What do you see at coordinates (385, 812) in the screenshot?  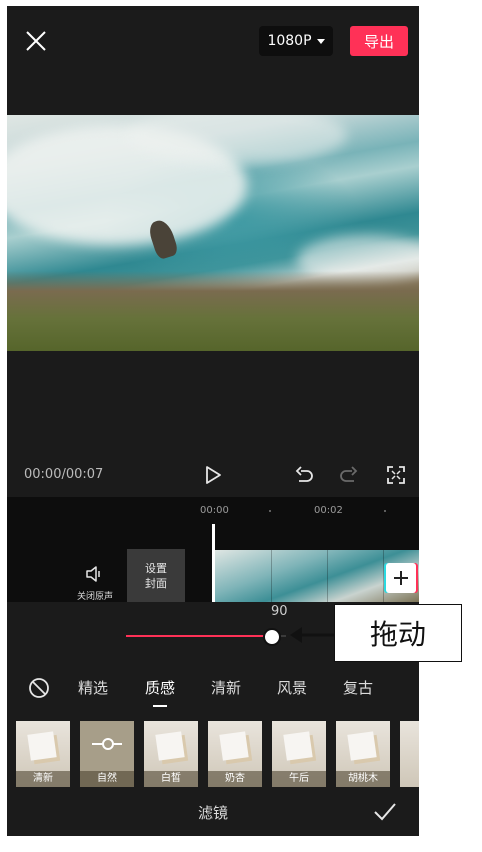 I see `check-icon` at bounding box center [385, 812].